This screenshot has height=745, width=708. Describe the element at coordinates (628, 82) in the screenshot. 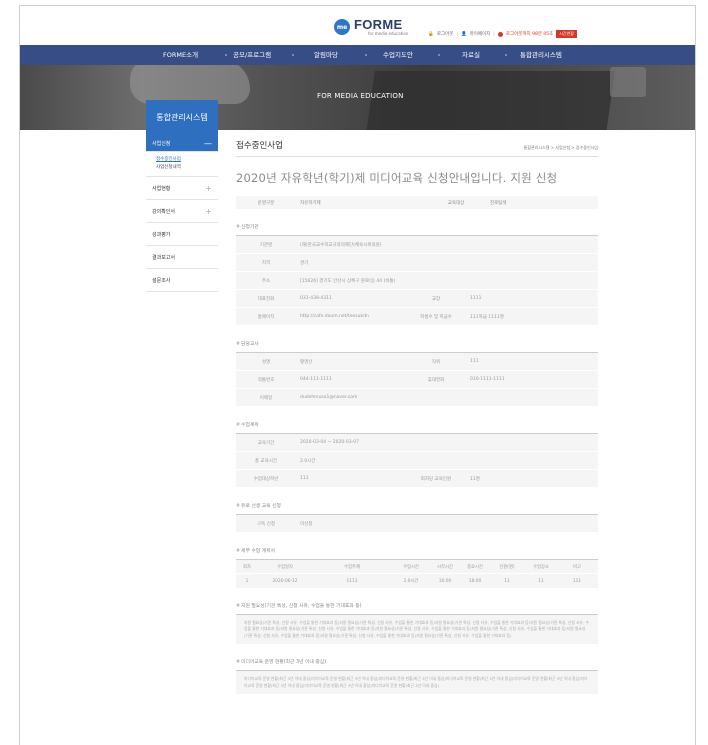

I see `hero-photo-cup` at that location.